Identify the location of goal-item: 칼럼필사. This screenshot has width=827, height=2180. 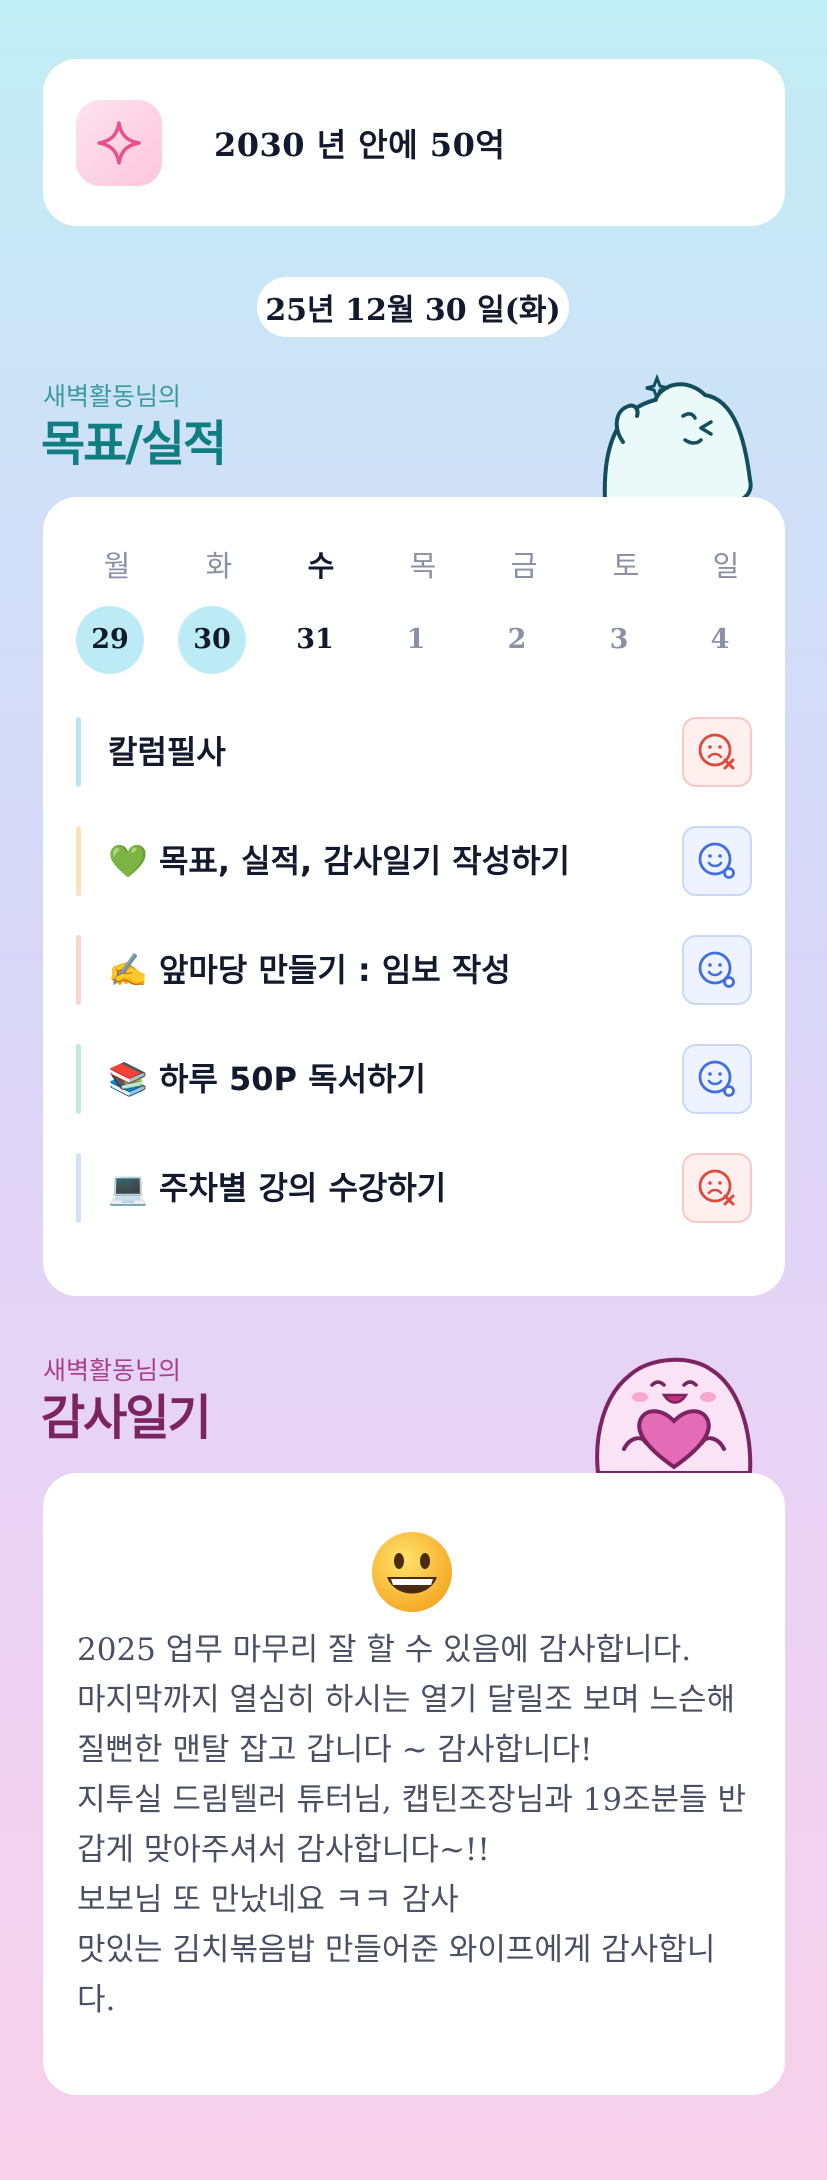
(414, 752).